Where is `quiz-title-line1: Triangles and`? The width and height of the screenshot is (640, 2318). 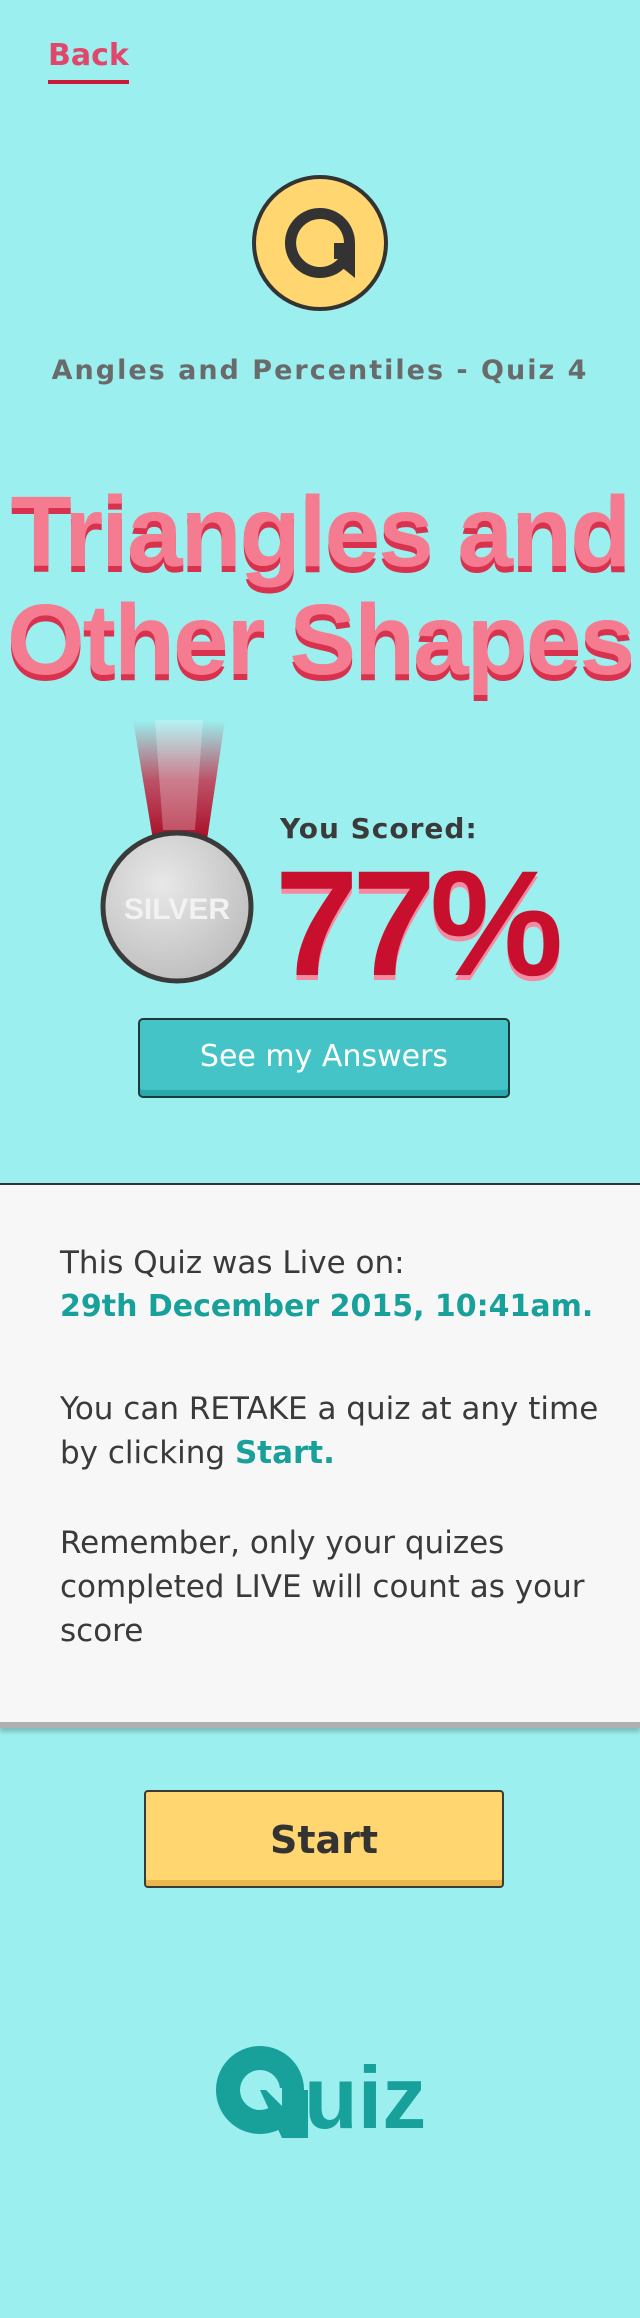 quiz-title-line1: Triangles and is located at coordinates (321, 532).